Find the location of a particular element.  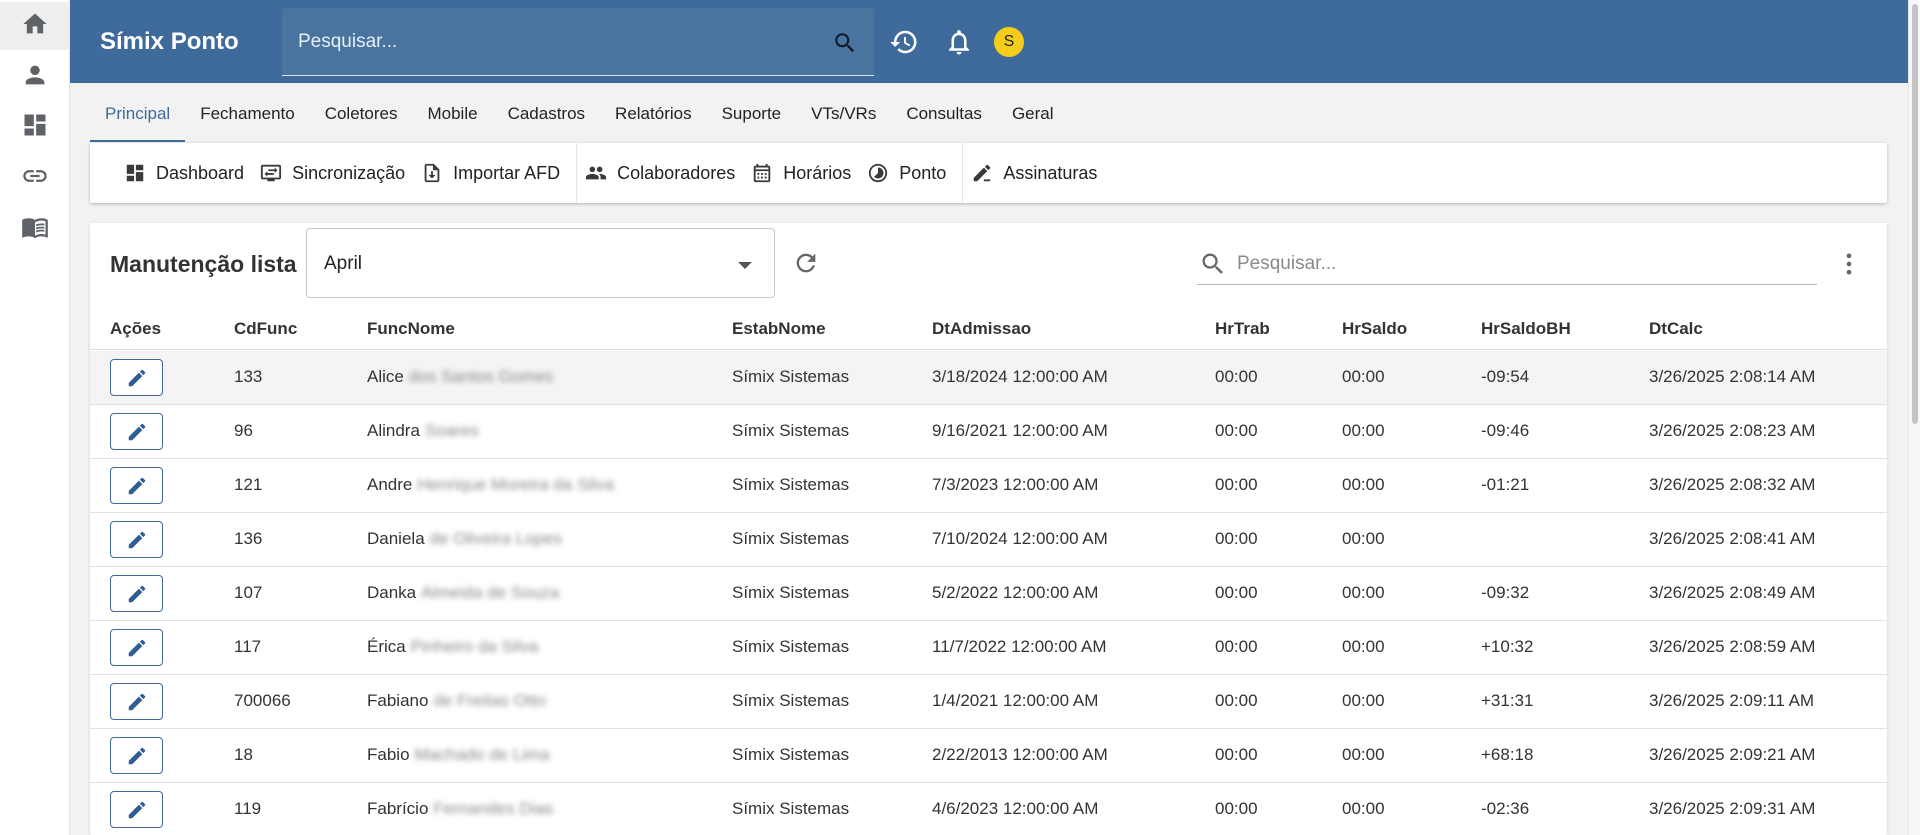

cell-hrsaldobh: -09:46 is located at coordinates (1505, 430).